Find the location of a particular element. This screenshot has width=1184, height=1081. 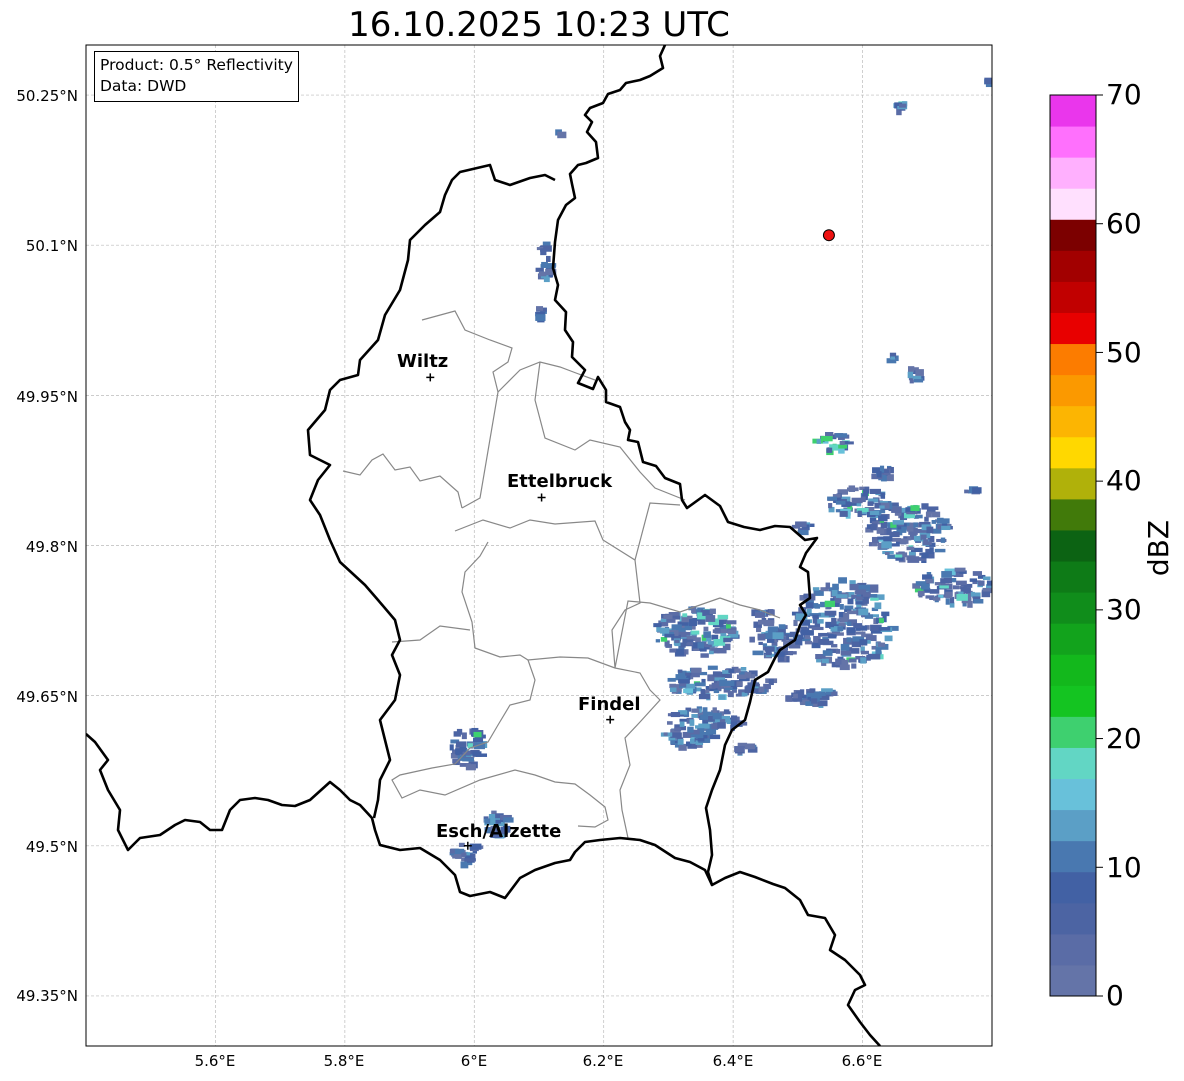

radar-site-marker is located at coordinates (828, 235).